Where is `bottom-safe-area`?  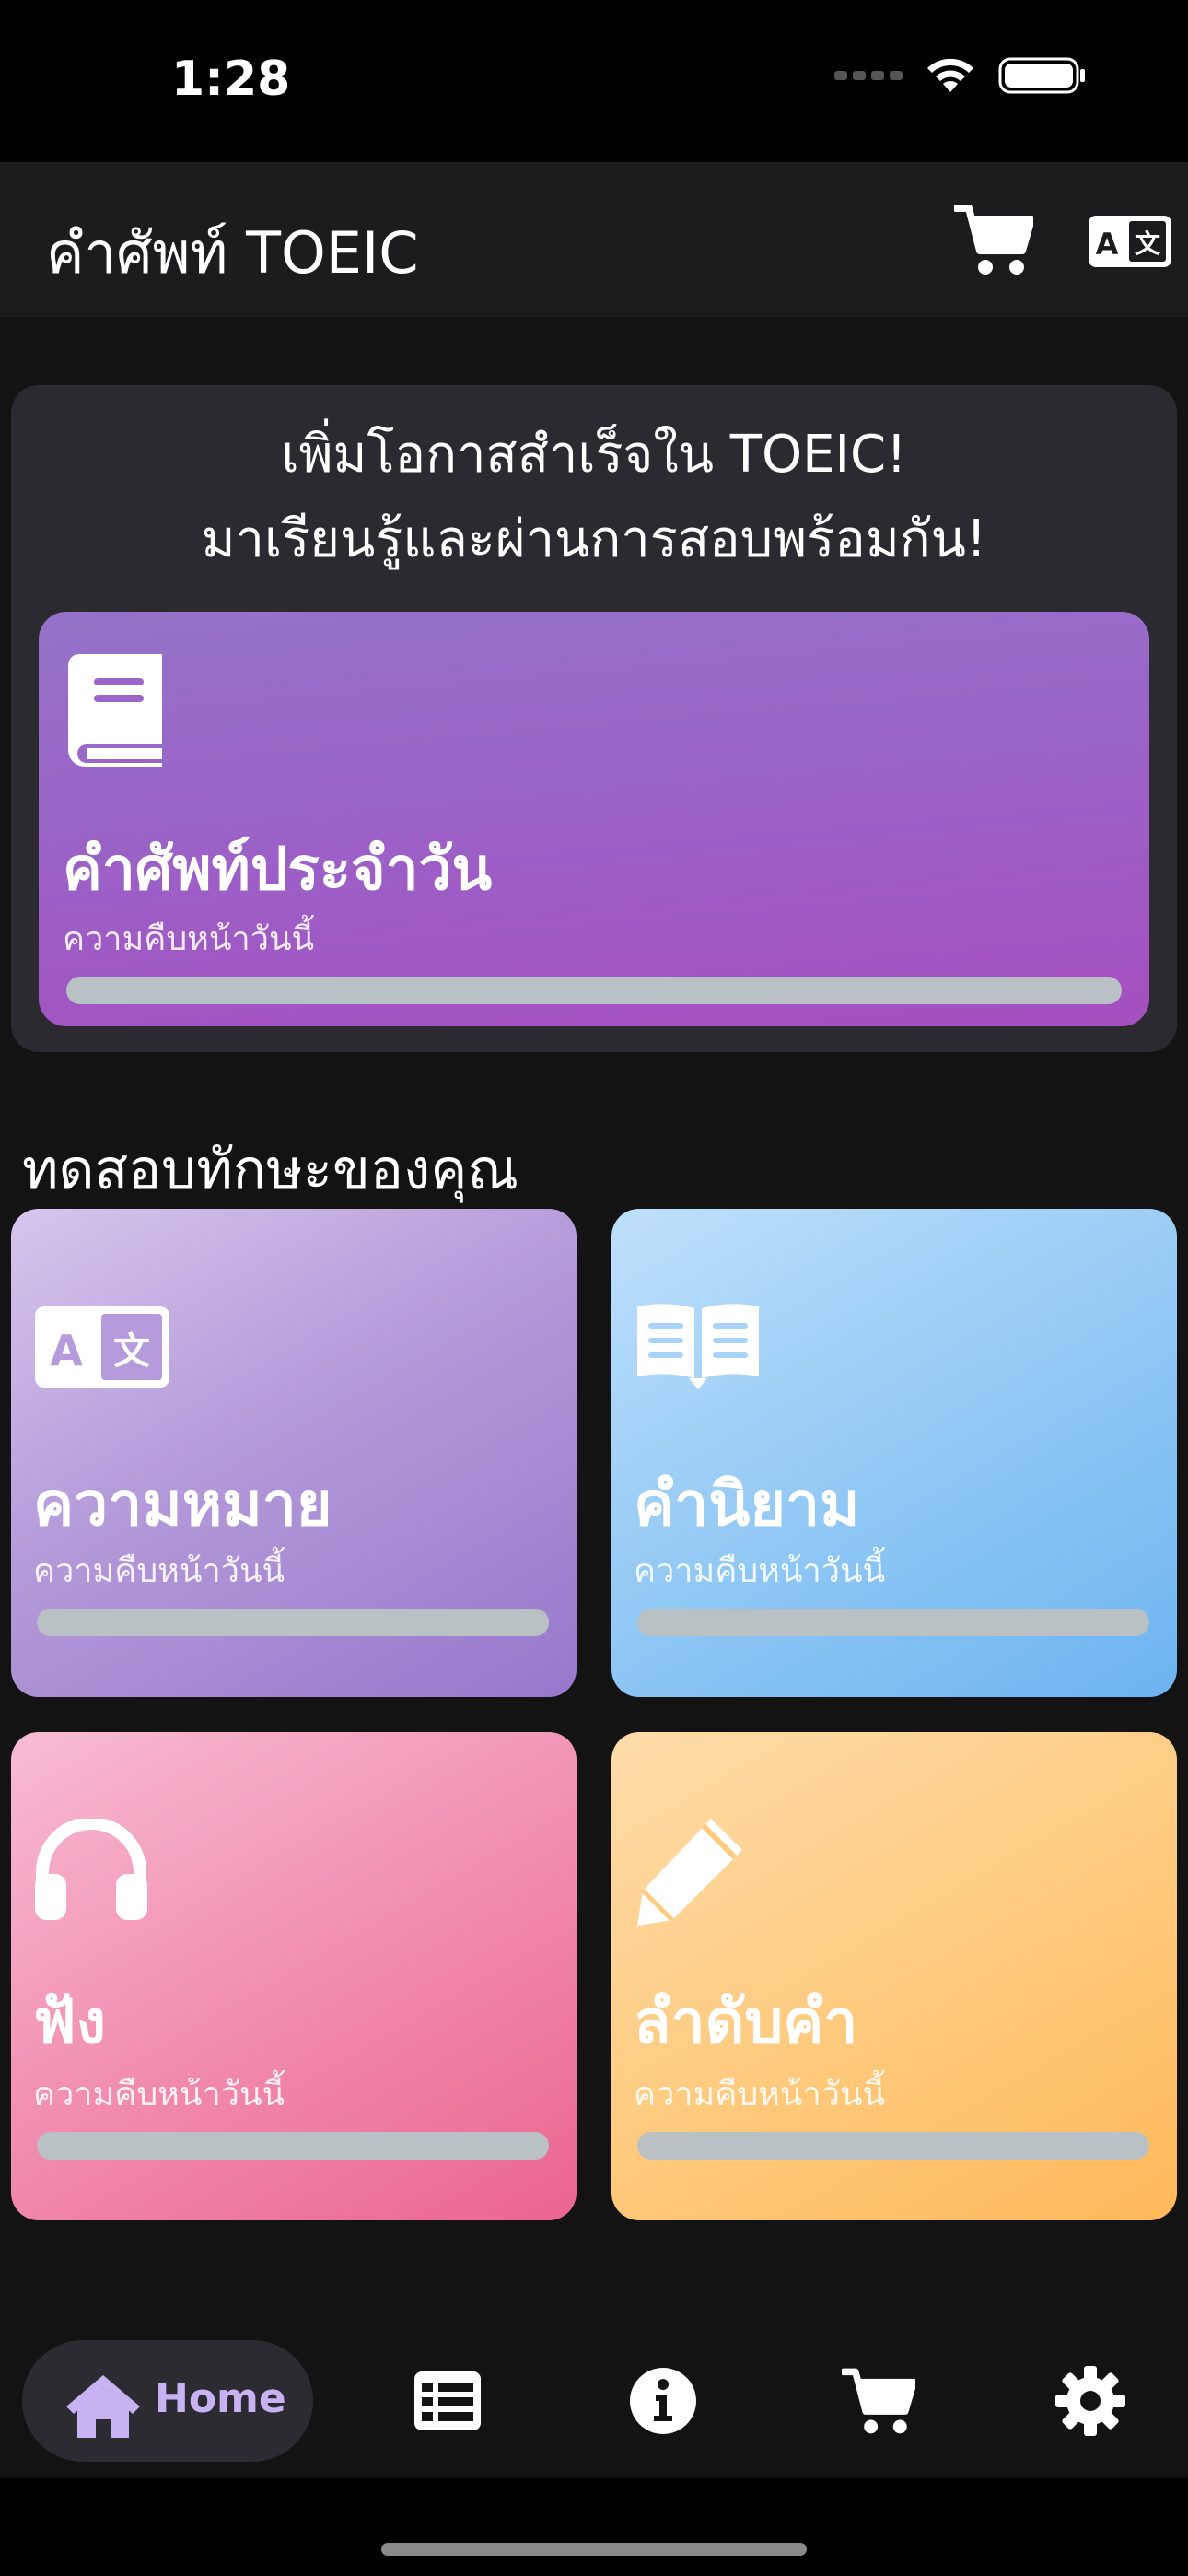
bottom-safe-area is located at coordinates (594, 2527).